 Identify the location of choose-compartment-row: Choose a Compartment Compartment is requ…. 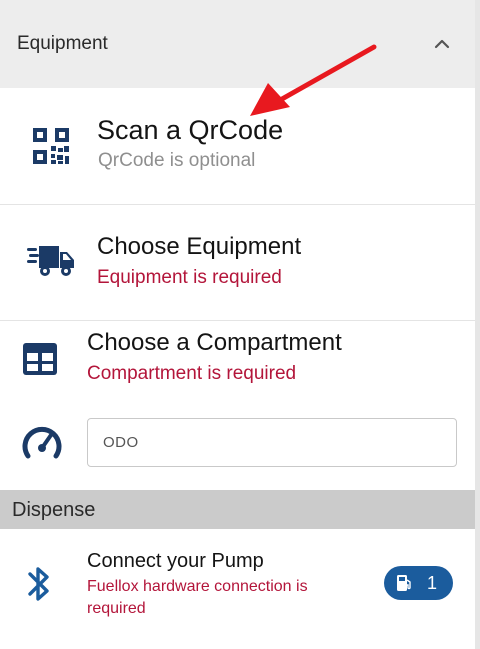
(237, 357).